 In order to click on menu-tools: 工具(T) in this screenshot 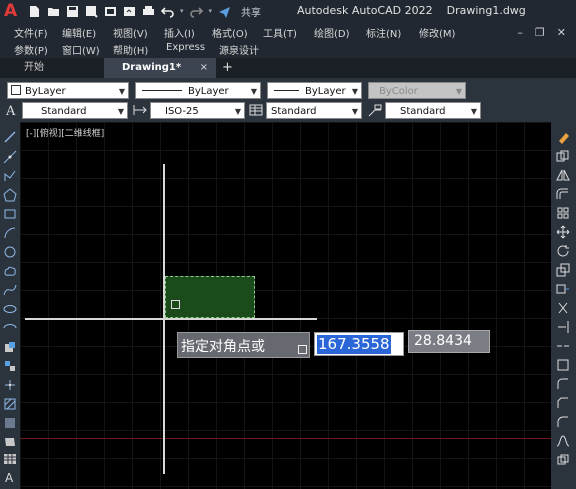, I will do `click(280, 32)`.